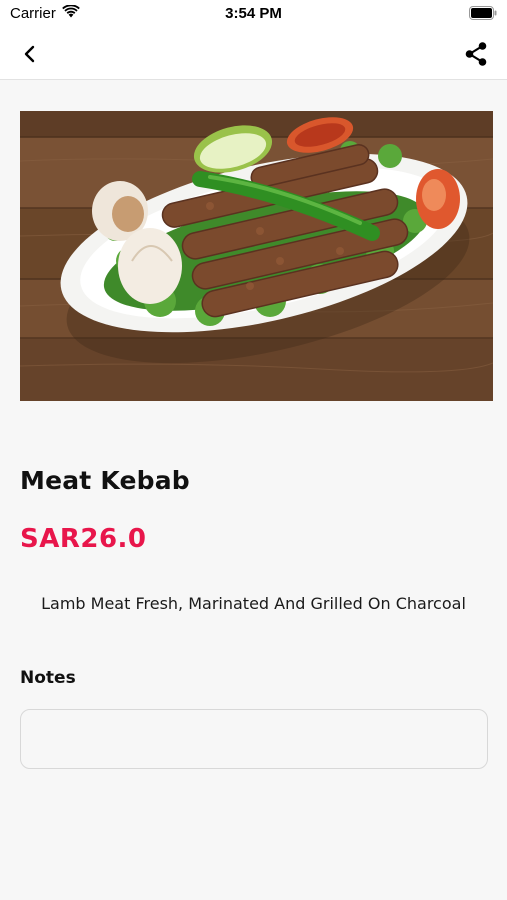  I want to click on back-button, so click(30, 54).